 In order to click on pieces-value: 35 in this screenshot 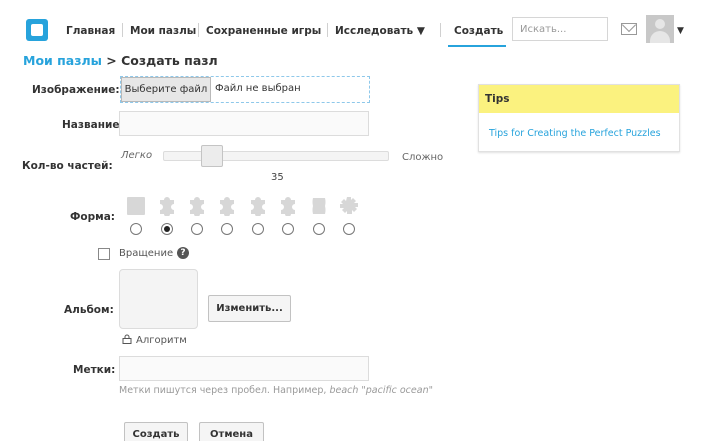, I will do `click(277, 177)`.